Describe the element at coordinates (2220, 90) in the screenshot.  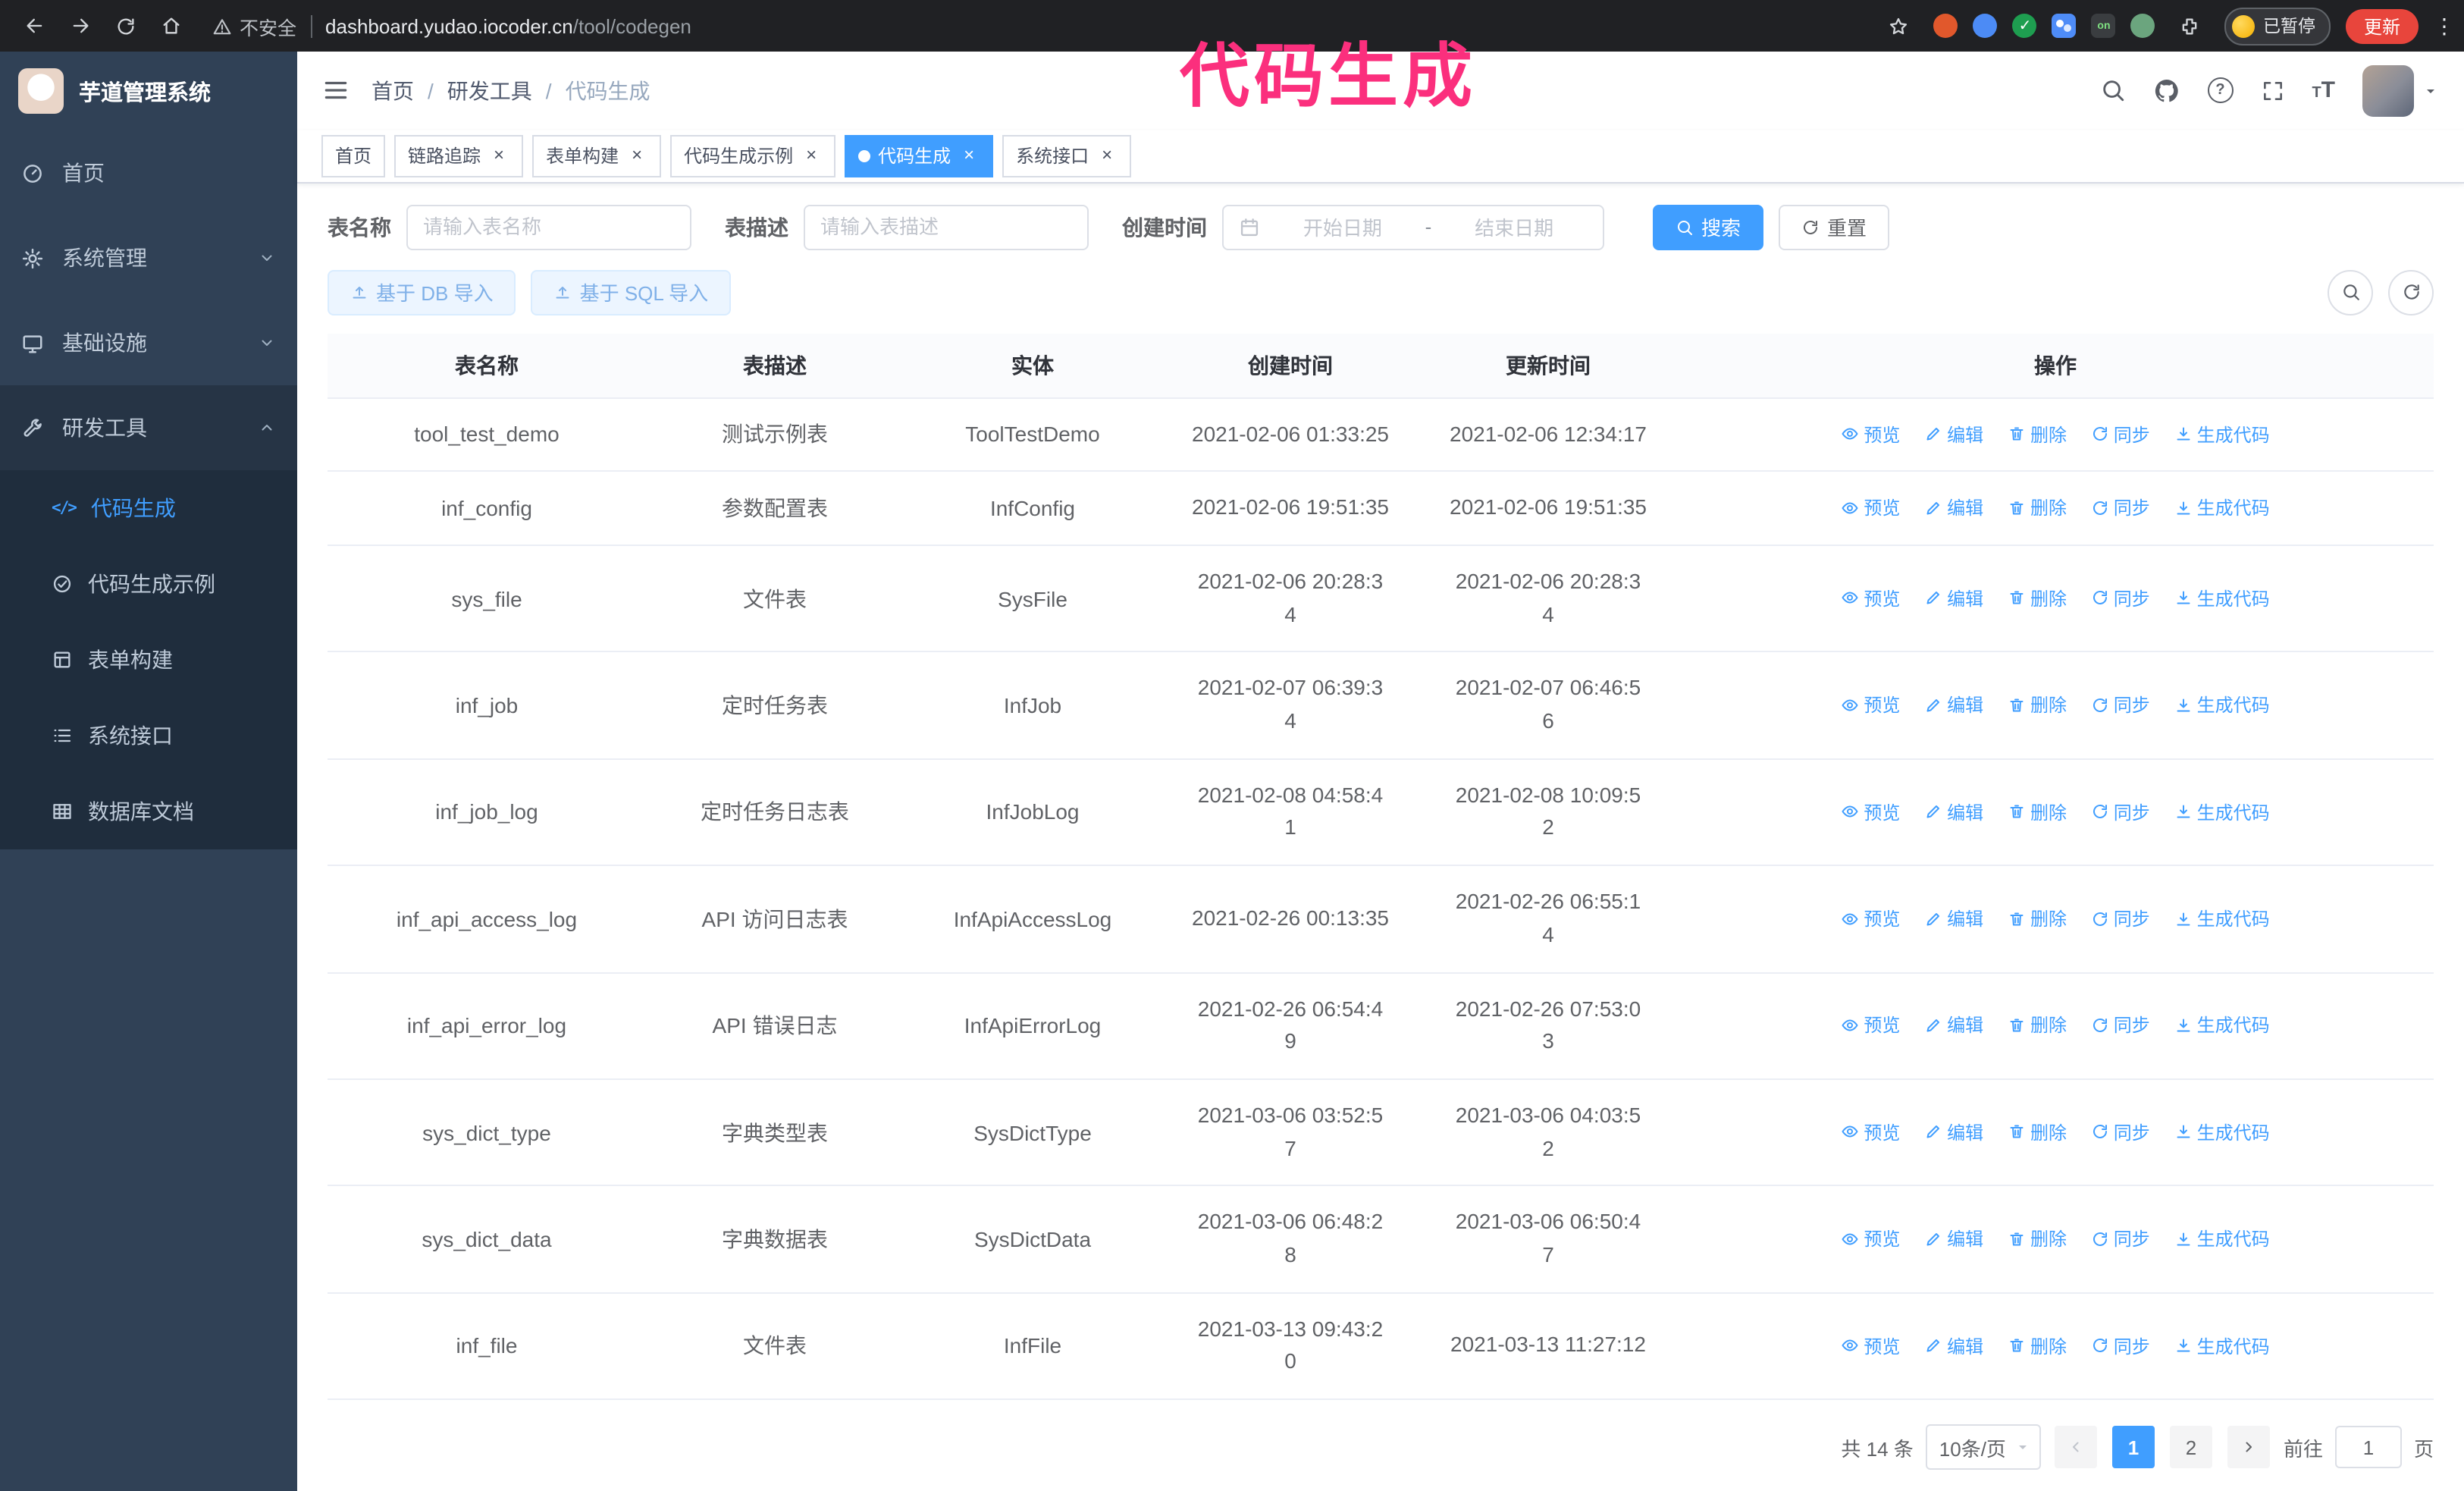
I see `help-button: ?` at that location.